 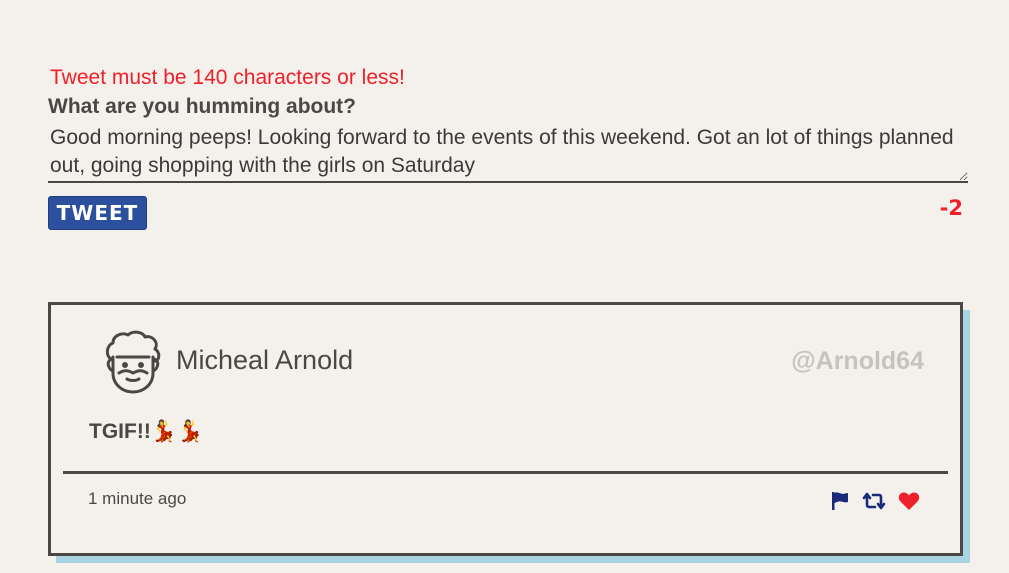 What do you see at coordinates (909, 501) in the screenshot?
I see `heart-icon` at bounding box center [909, 501].